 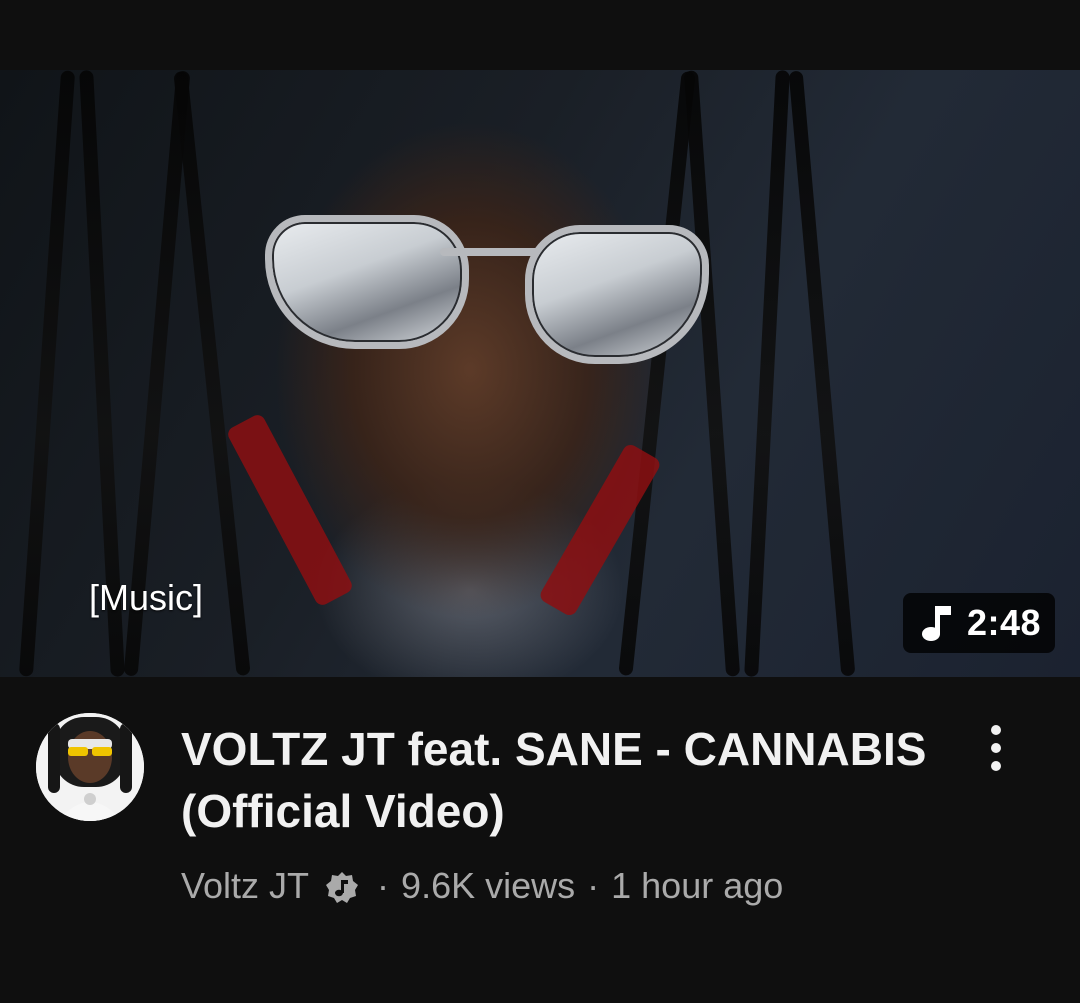 I want to click on more-options-button, so click(x=996, y=750).